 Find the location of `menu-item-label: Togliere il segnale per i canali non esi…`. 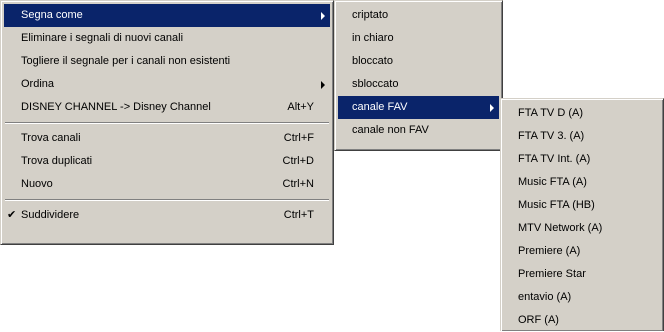

menu-item-label: Togliere il segnale per i canali non esi… is located at coordinates (126, 61).